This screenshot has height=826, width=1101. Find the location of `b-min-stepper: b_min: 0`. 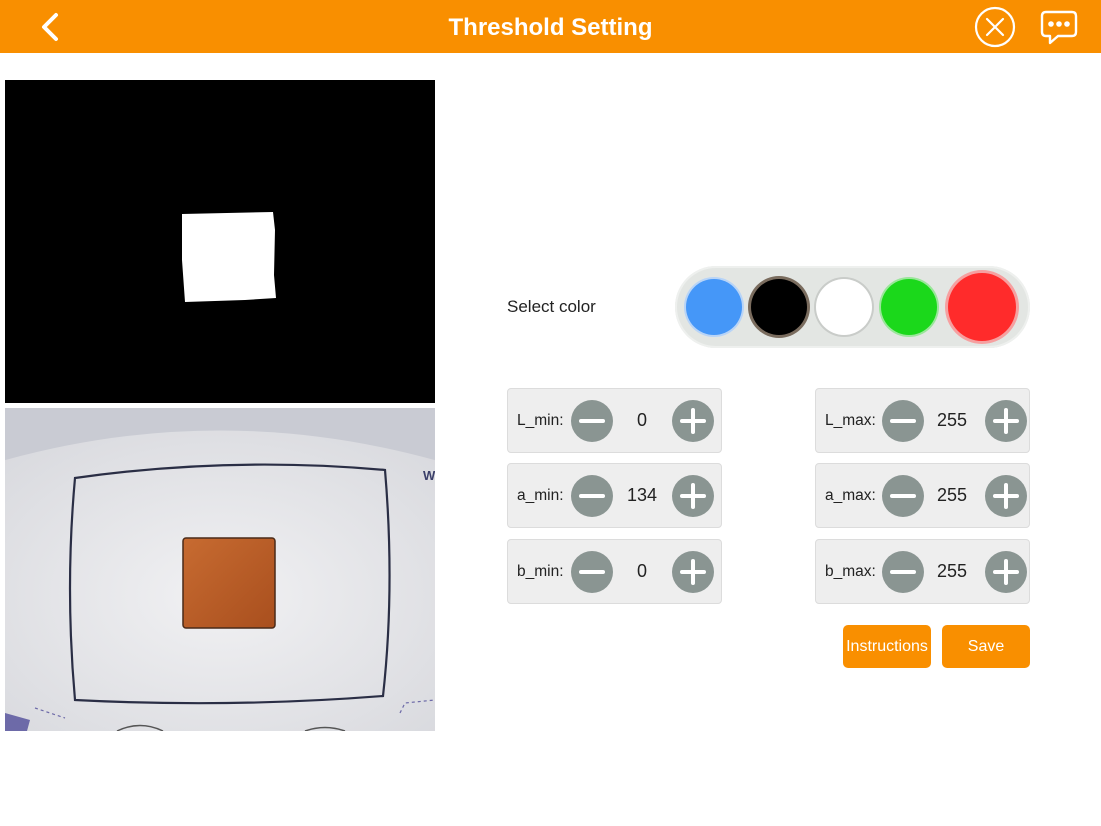

b-min-stepper: b_min: 0 is located at coordinates (614, 571).